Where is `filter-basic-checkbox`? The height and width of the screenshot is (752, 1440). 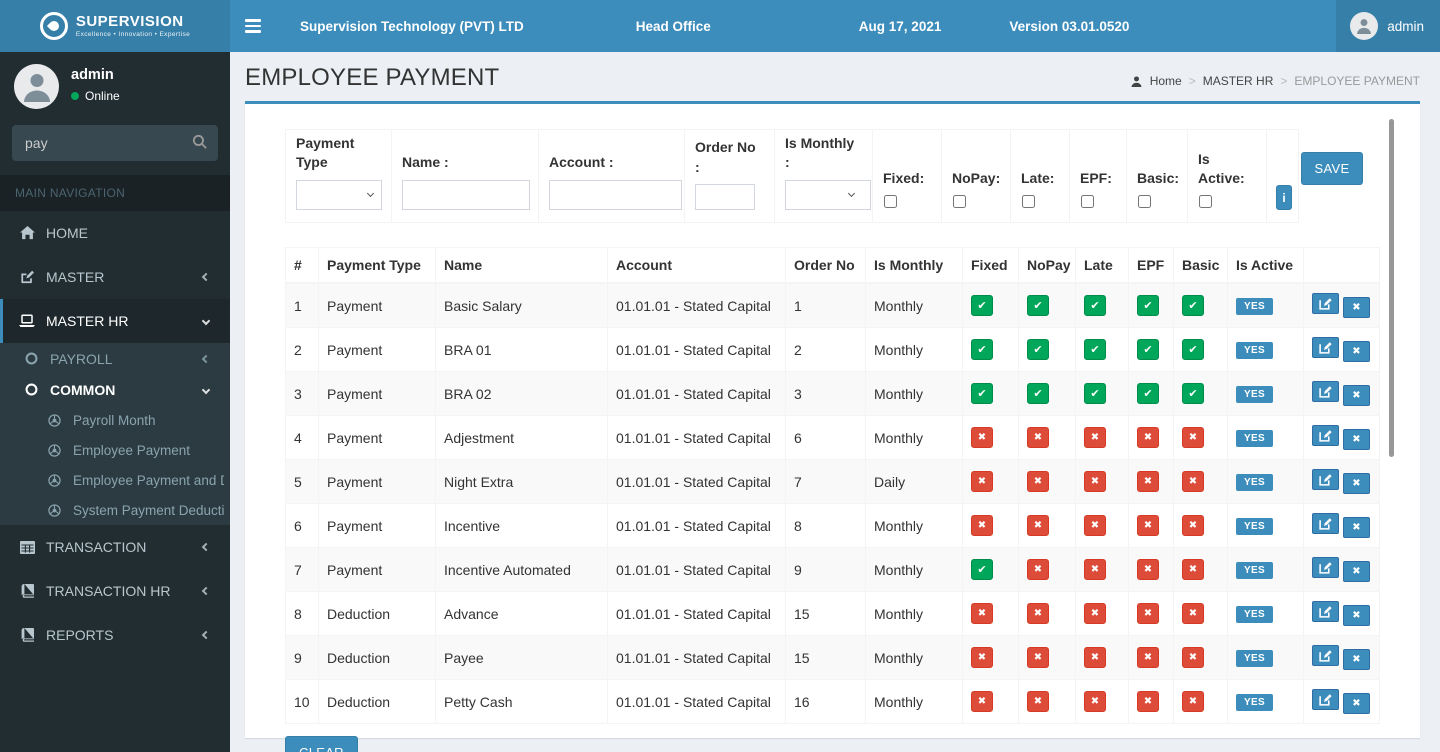 filter-basic-checkbox is located at coordinates (1144, 201).